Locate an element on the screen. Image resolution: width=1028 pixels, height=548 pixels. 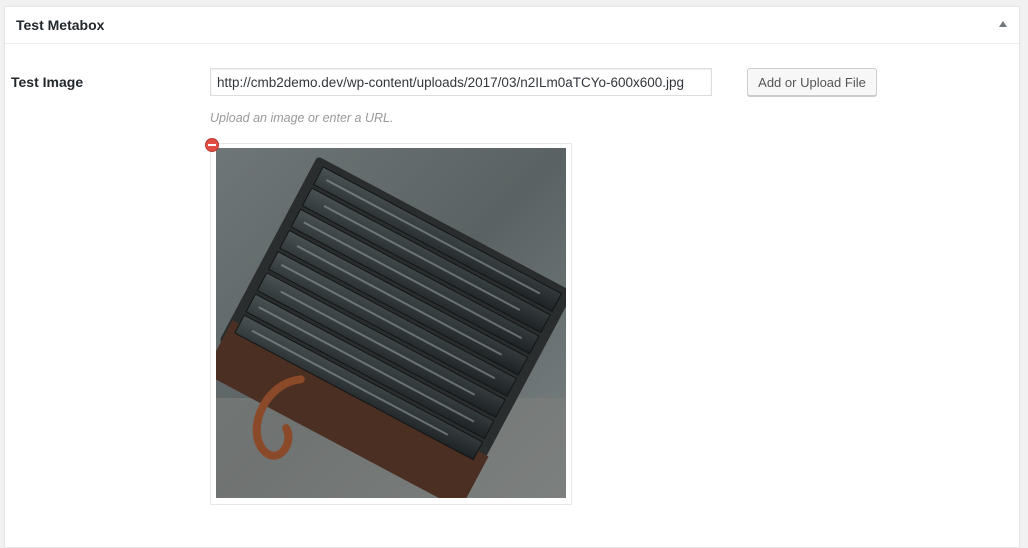
field-description: Upload an image or enter a URL. is located at coordinates (302, 118).